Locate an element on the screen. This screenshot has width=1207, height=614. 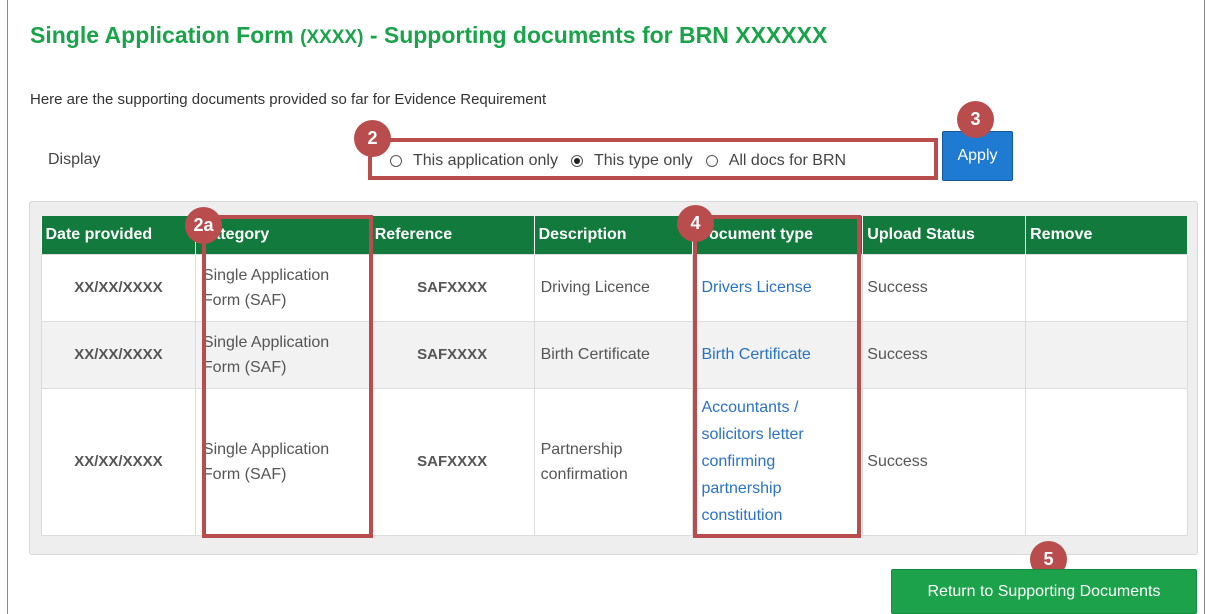
radio-this-type-only: This type only is located at coordinates (631, 161).